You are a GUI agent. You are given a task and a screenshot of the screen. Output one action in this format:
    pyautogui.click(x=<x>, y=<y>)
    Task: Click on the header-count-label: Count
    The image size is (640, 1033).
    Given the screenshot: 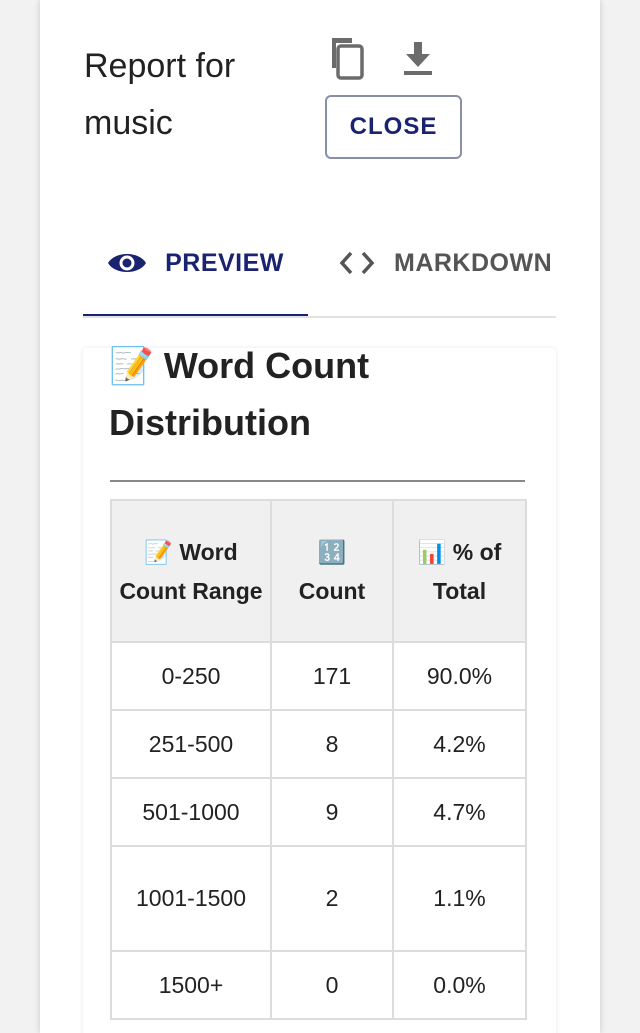 What is the action you would take?
    pyautogui.click(x=332, y=590)
    